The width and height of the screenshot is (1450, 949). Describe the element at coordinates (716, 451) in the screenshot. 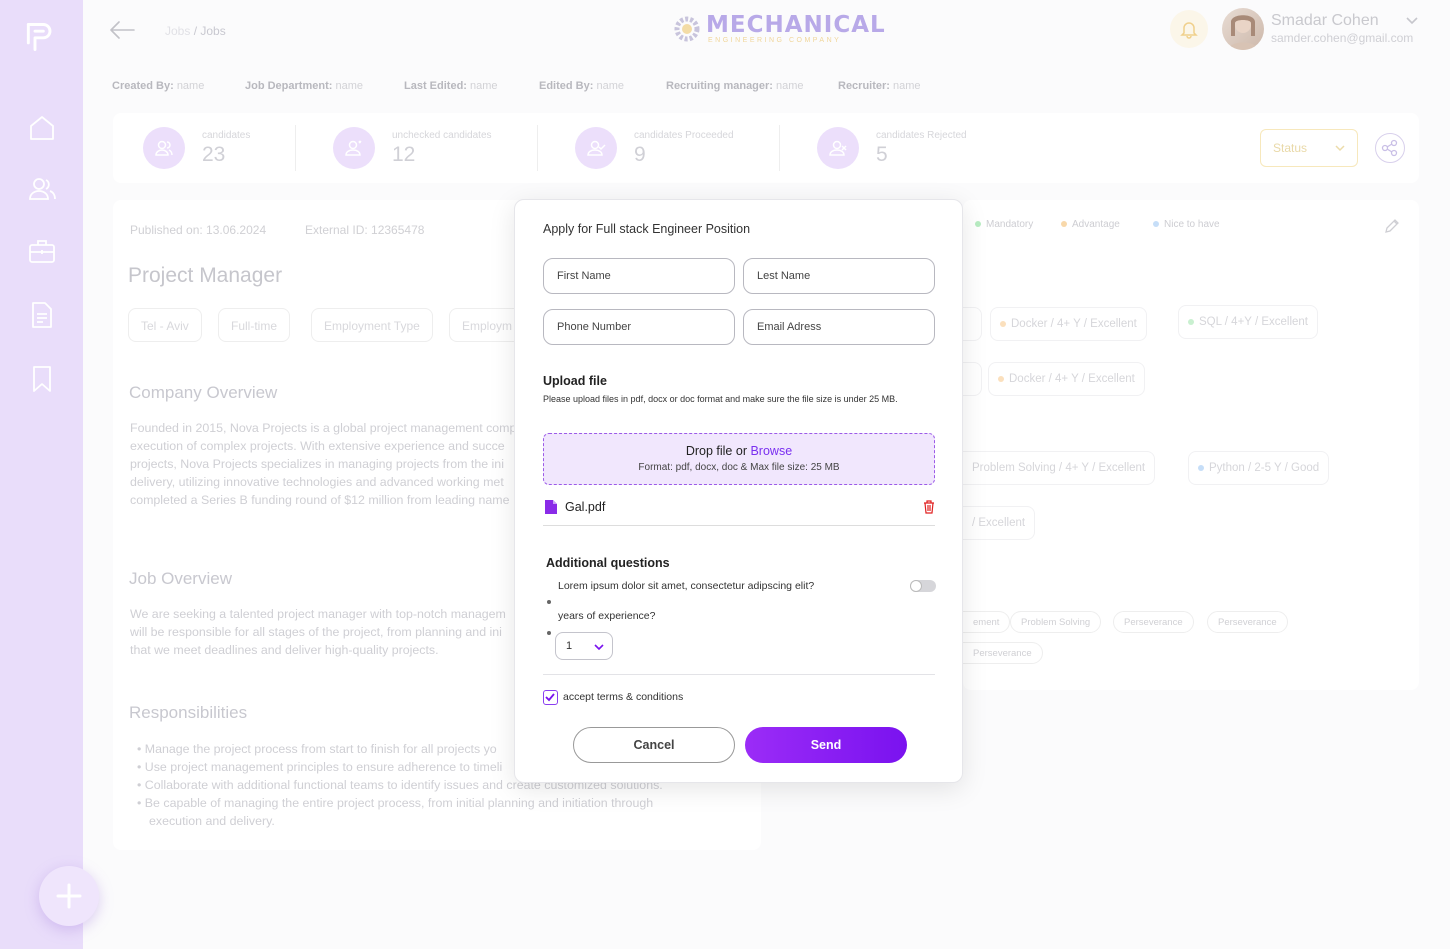

I see `drop-text: Drop file or` at that location.